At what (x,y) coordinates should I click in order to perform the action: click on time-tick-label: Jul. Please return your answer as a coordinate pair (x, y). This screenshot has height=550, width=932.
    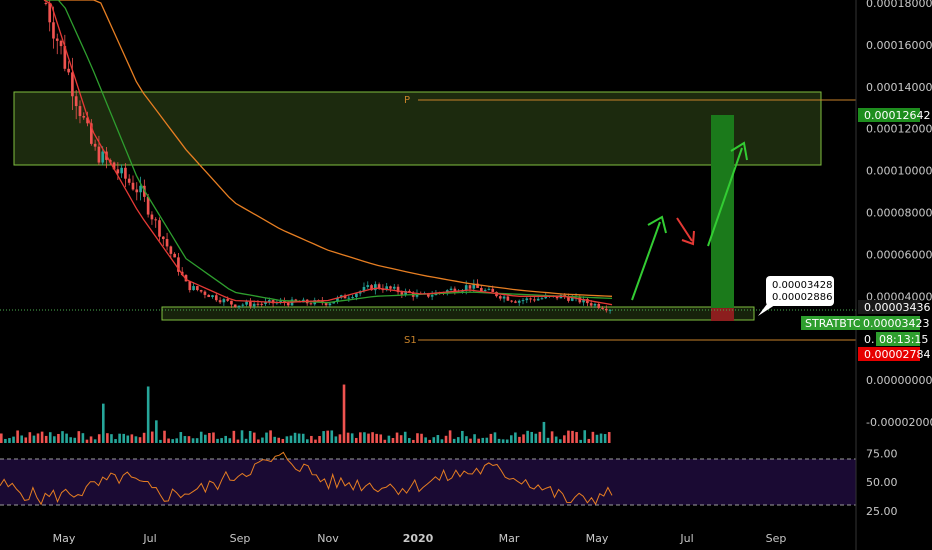
    Looking at the image, I should click on (149, 538).